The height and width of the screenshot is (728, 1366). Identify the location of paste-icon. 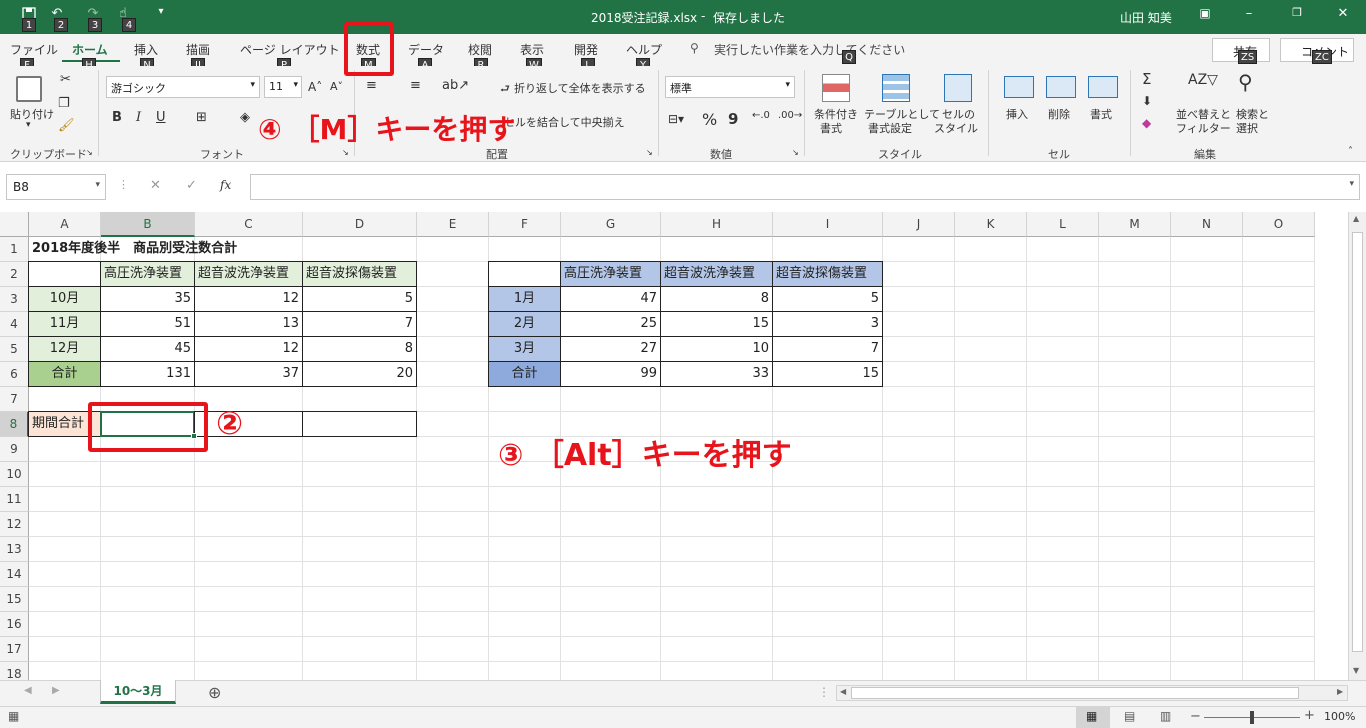
(29, 89).